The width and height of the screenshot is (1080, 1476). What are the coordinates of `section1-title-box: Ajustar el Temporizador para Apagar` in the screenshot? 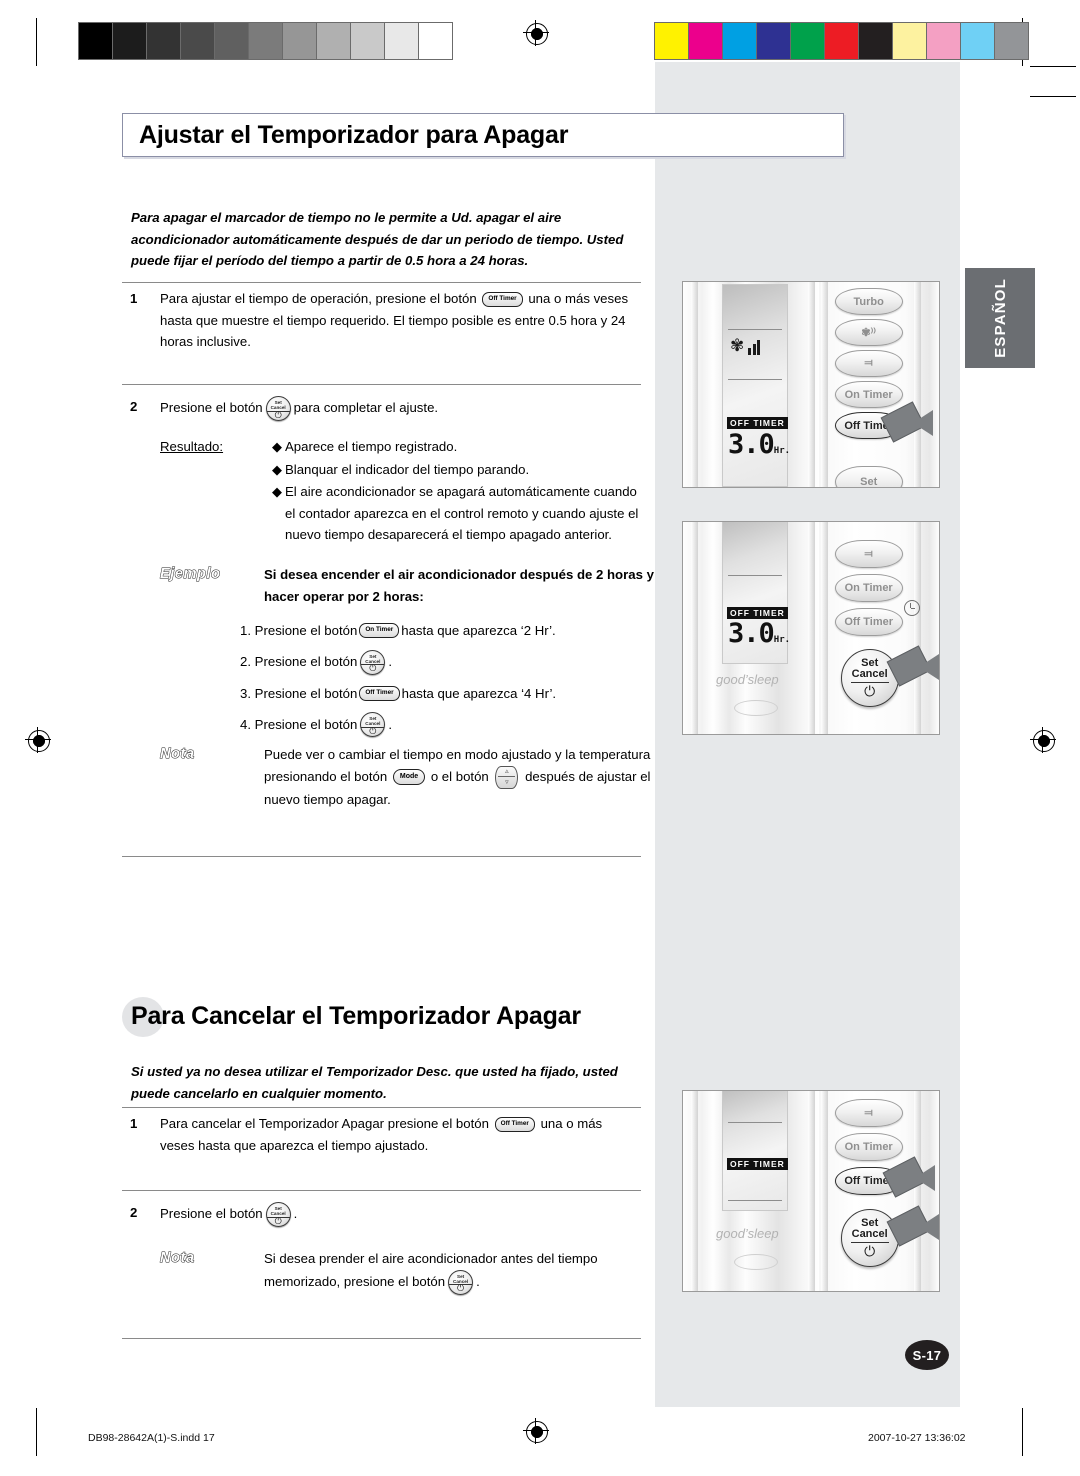 It's located at (483, 135).